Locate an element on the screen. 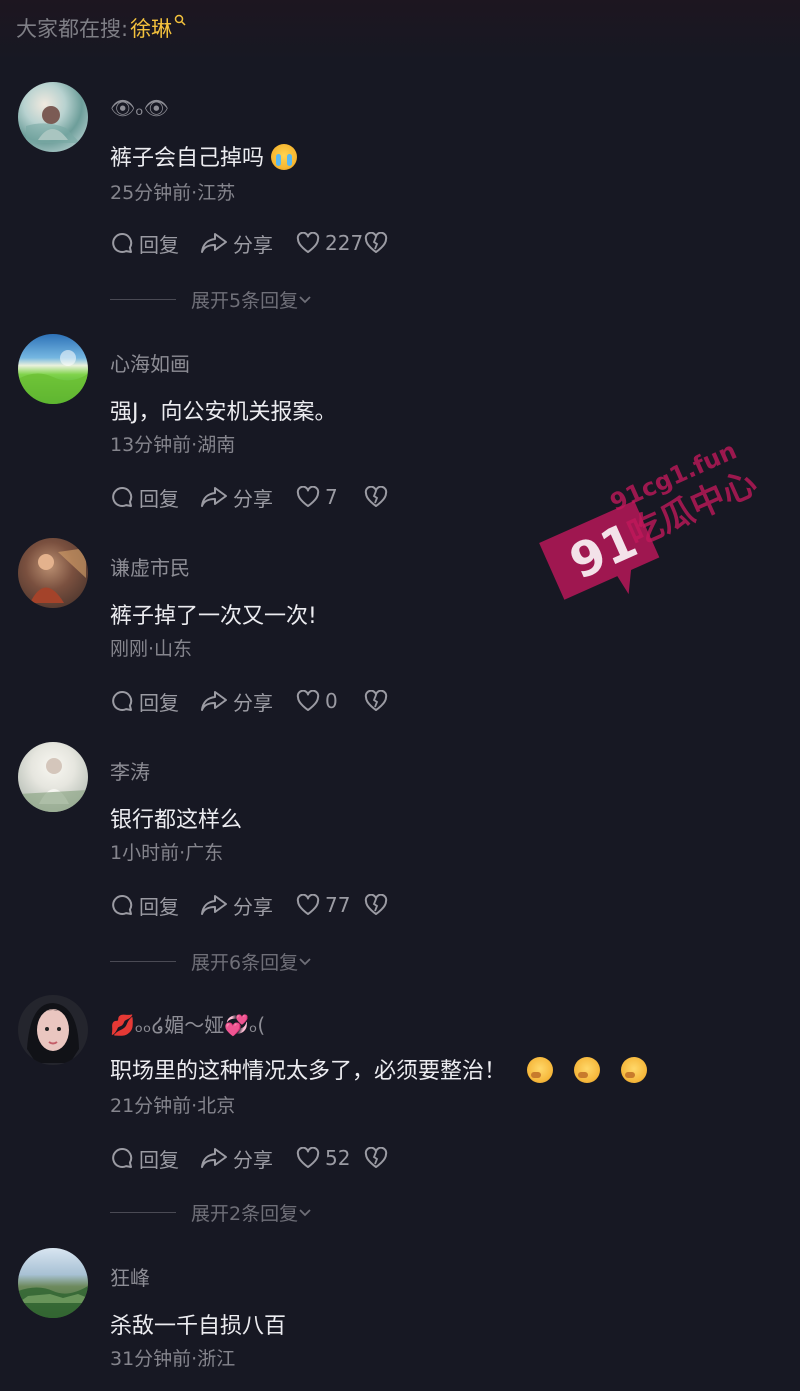 The height and width of the screenshot is (1391, 800). comment-username: 李涛 is located at coordinates (130, 770).